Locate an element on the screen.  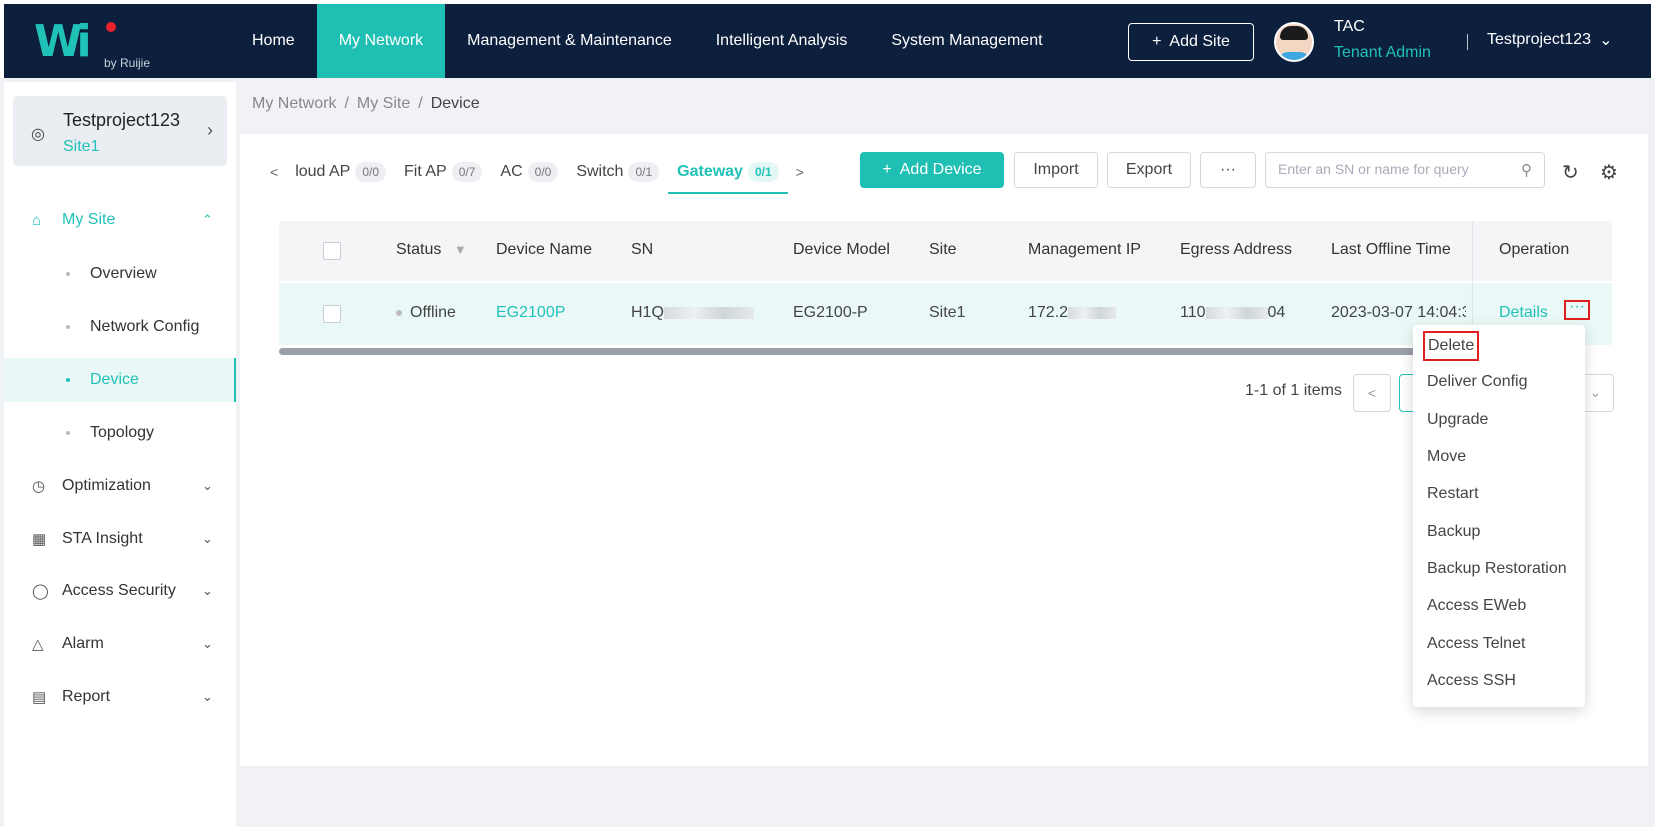
column-status: Status ▼ is located at coordinates (431, 250).